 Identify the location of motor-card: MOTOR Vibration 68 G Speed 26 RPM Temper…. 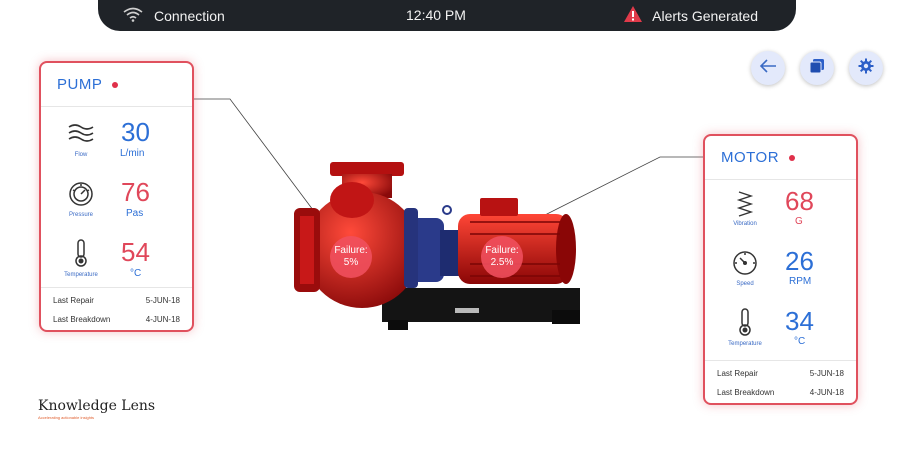
(780, 269).